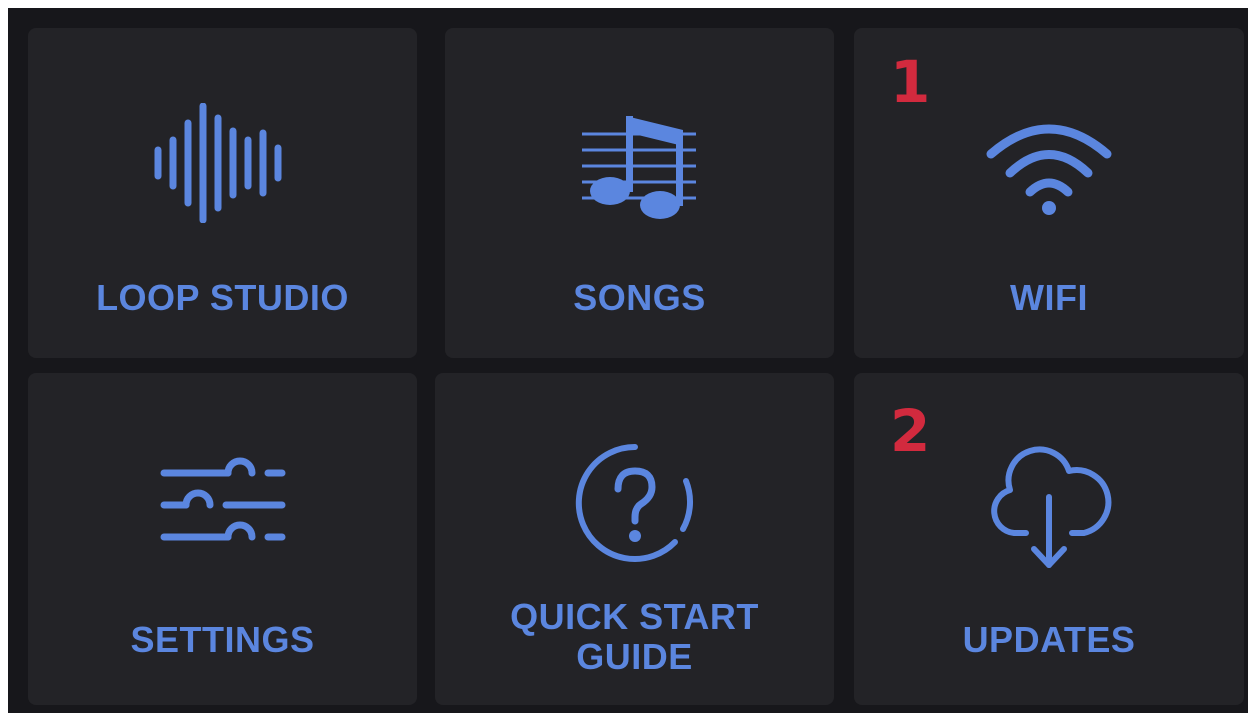 The image size is (1250, 713). I want to click on quick-start-guide-tile: QUICK START GUIDE, so click(634, 539).